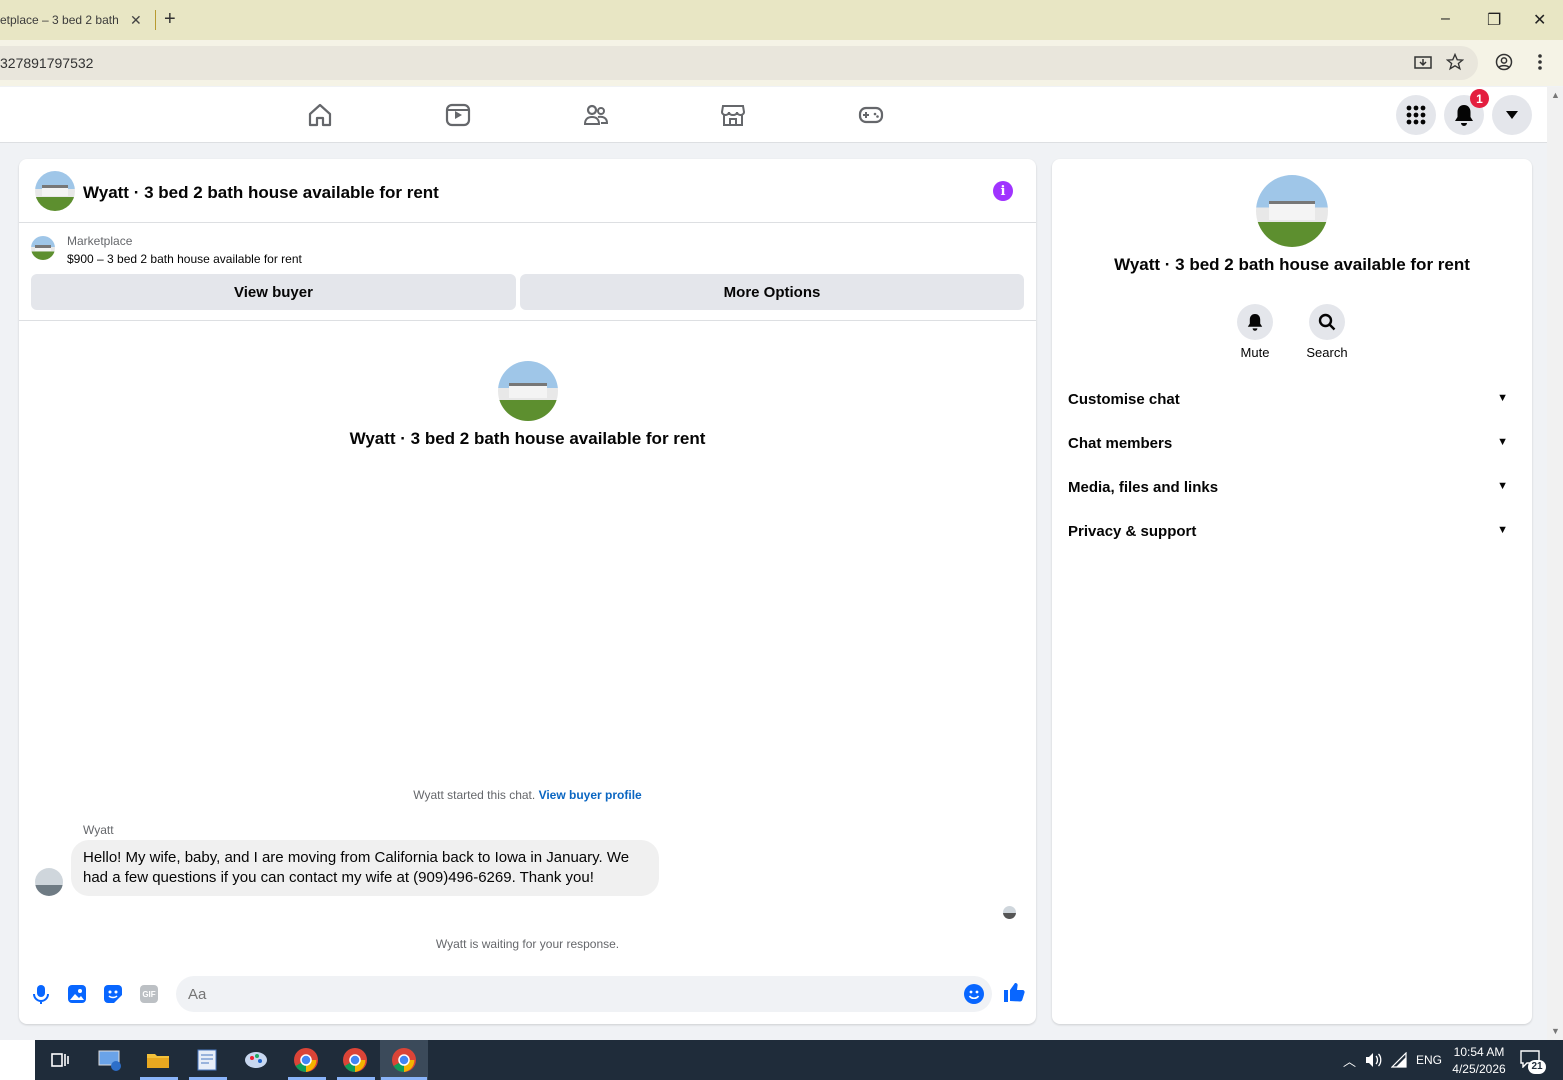  I want to click on caret-down-icon, so click(1512, 115).